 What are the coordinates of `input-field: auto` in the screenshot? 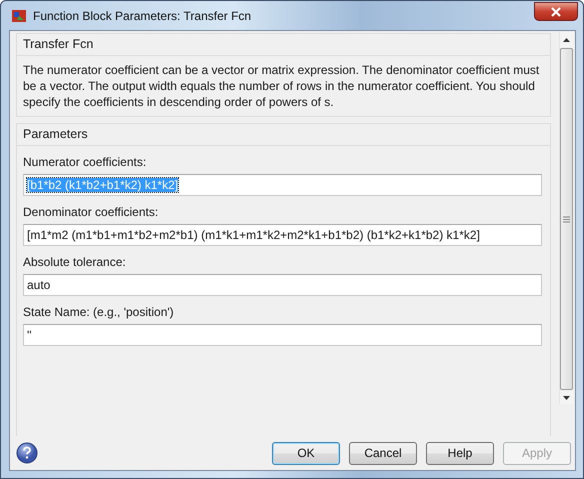 It's located at (282, 285).